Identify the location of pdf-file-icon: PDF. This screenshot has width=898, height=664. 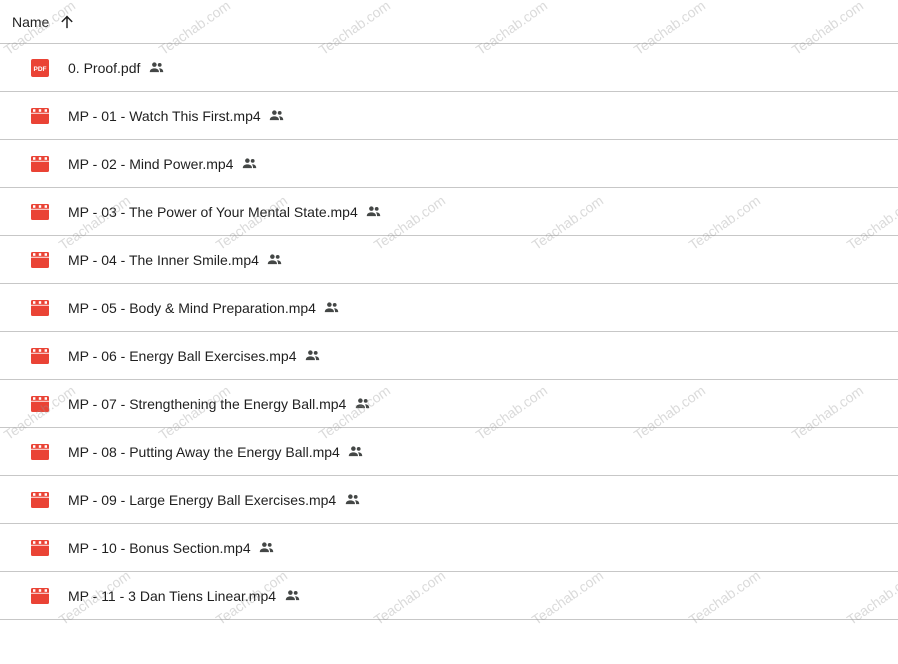
(40, 68).